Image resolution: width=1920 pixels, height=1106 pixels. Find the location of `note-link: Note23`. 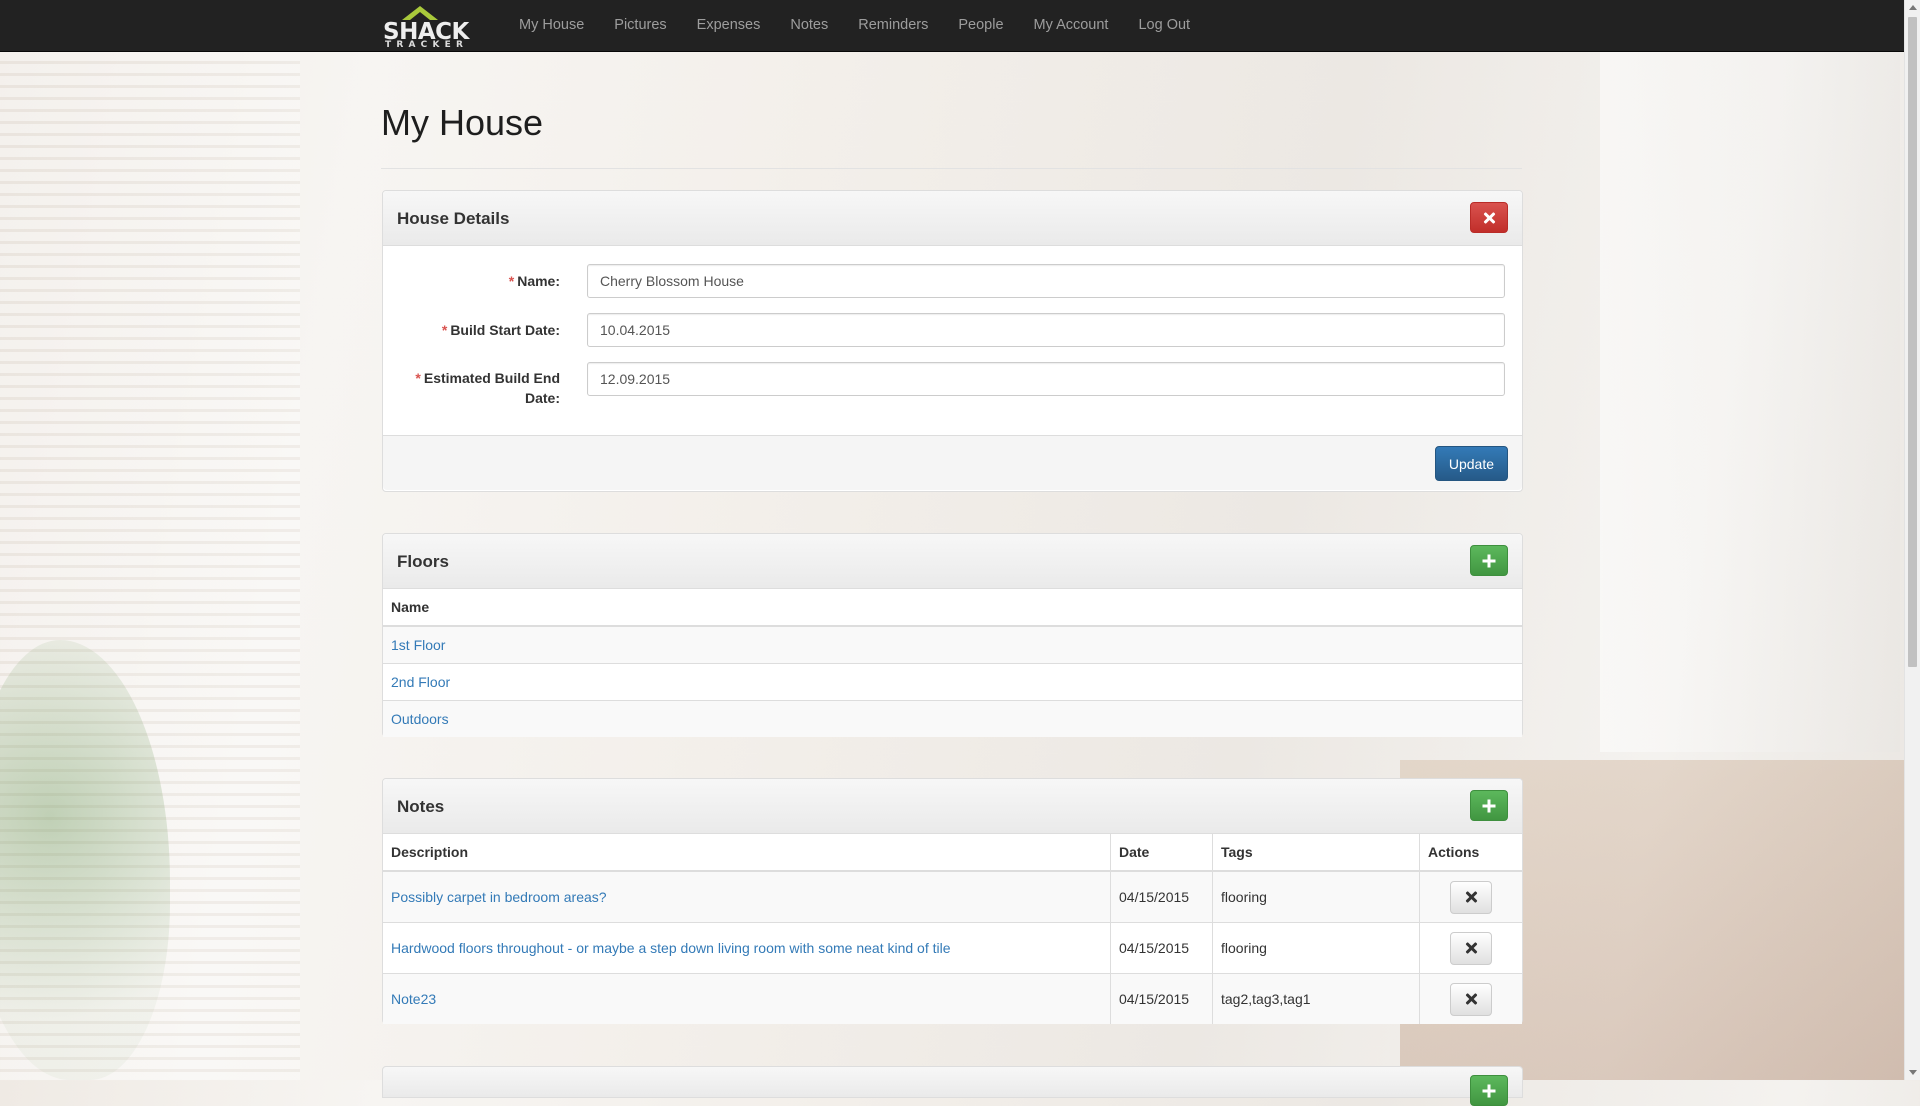

note-link: Note23 is located at coordinates (413, 999).